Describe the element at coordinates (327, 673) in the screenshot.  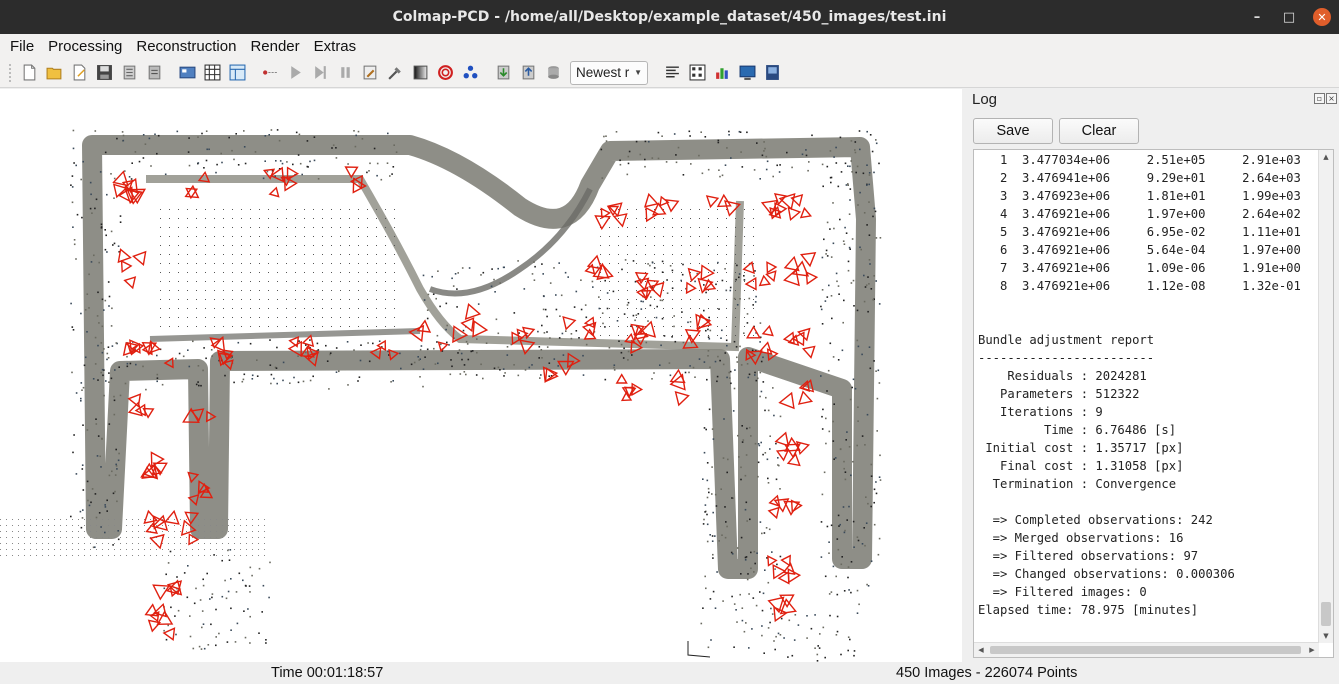
I see `elapsed-time-status: Time 00:01:18:57` at that location.